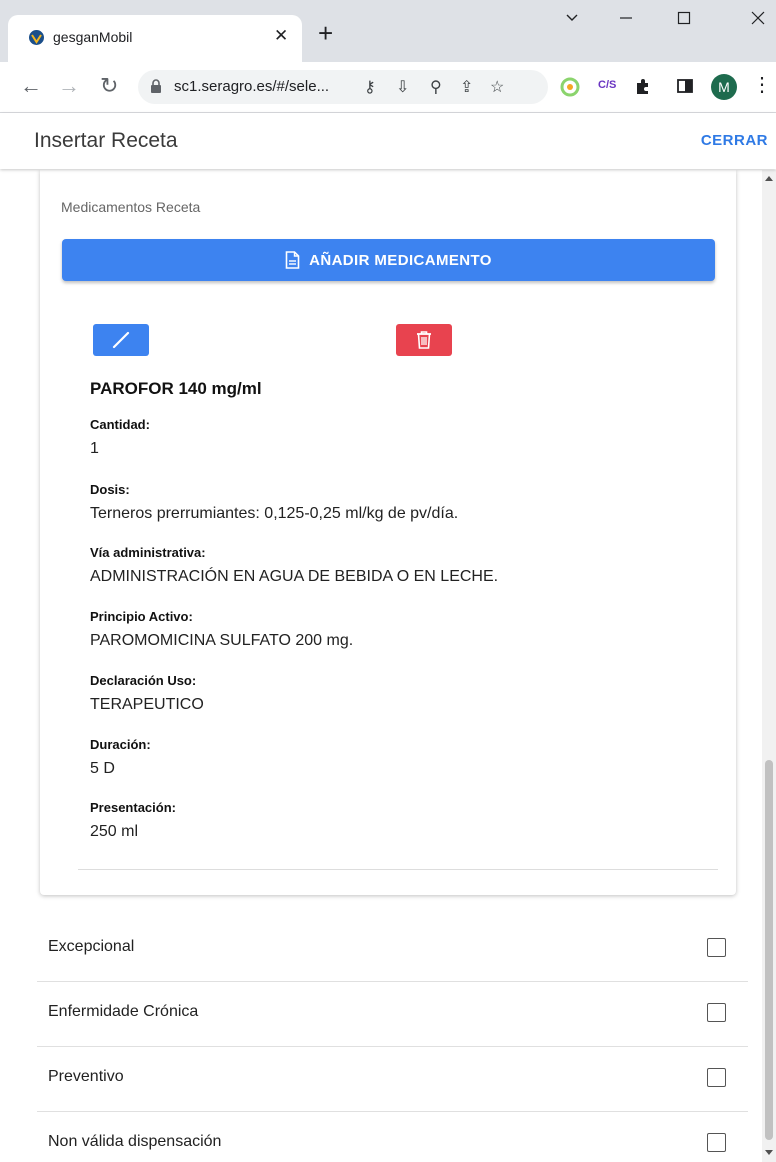  I want to click on add-medication-button: AÑADIR MEDICAMENTO, so click(388, 260).